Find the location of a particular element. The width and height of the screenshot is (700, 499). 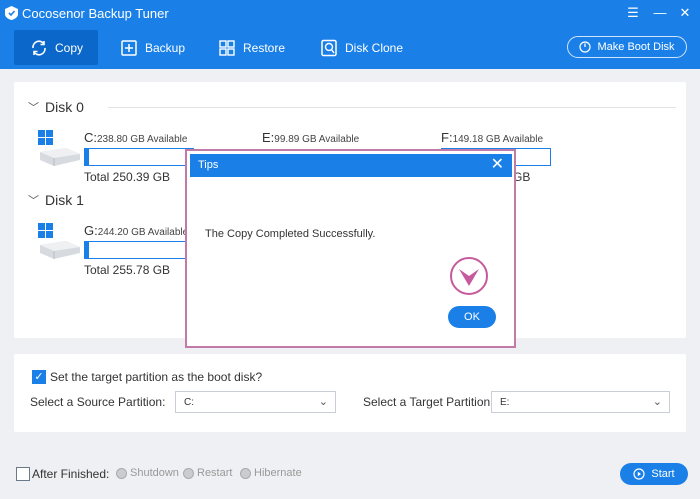

tab-copy-label: Copy is located at coordinates (69, 47).